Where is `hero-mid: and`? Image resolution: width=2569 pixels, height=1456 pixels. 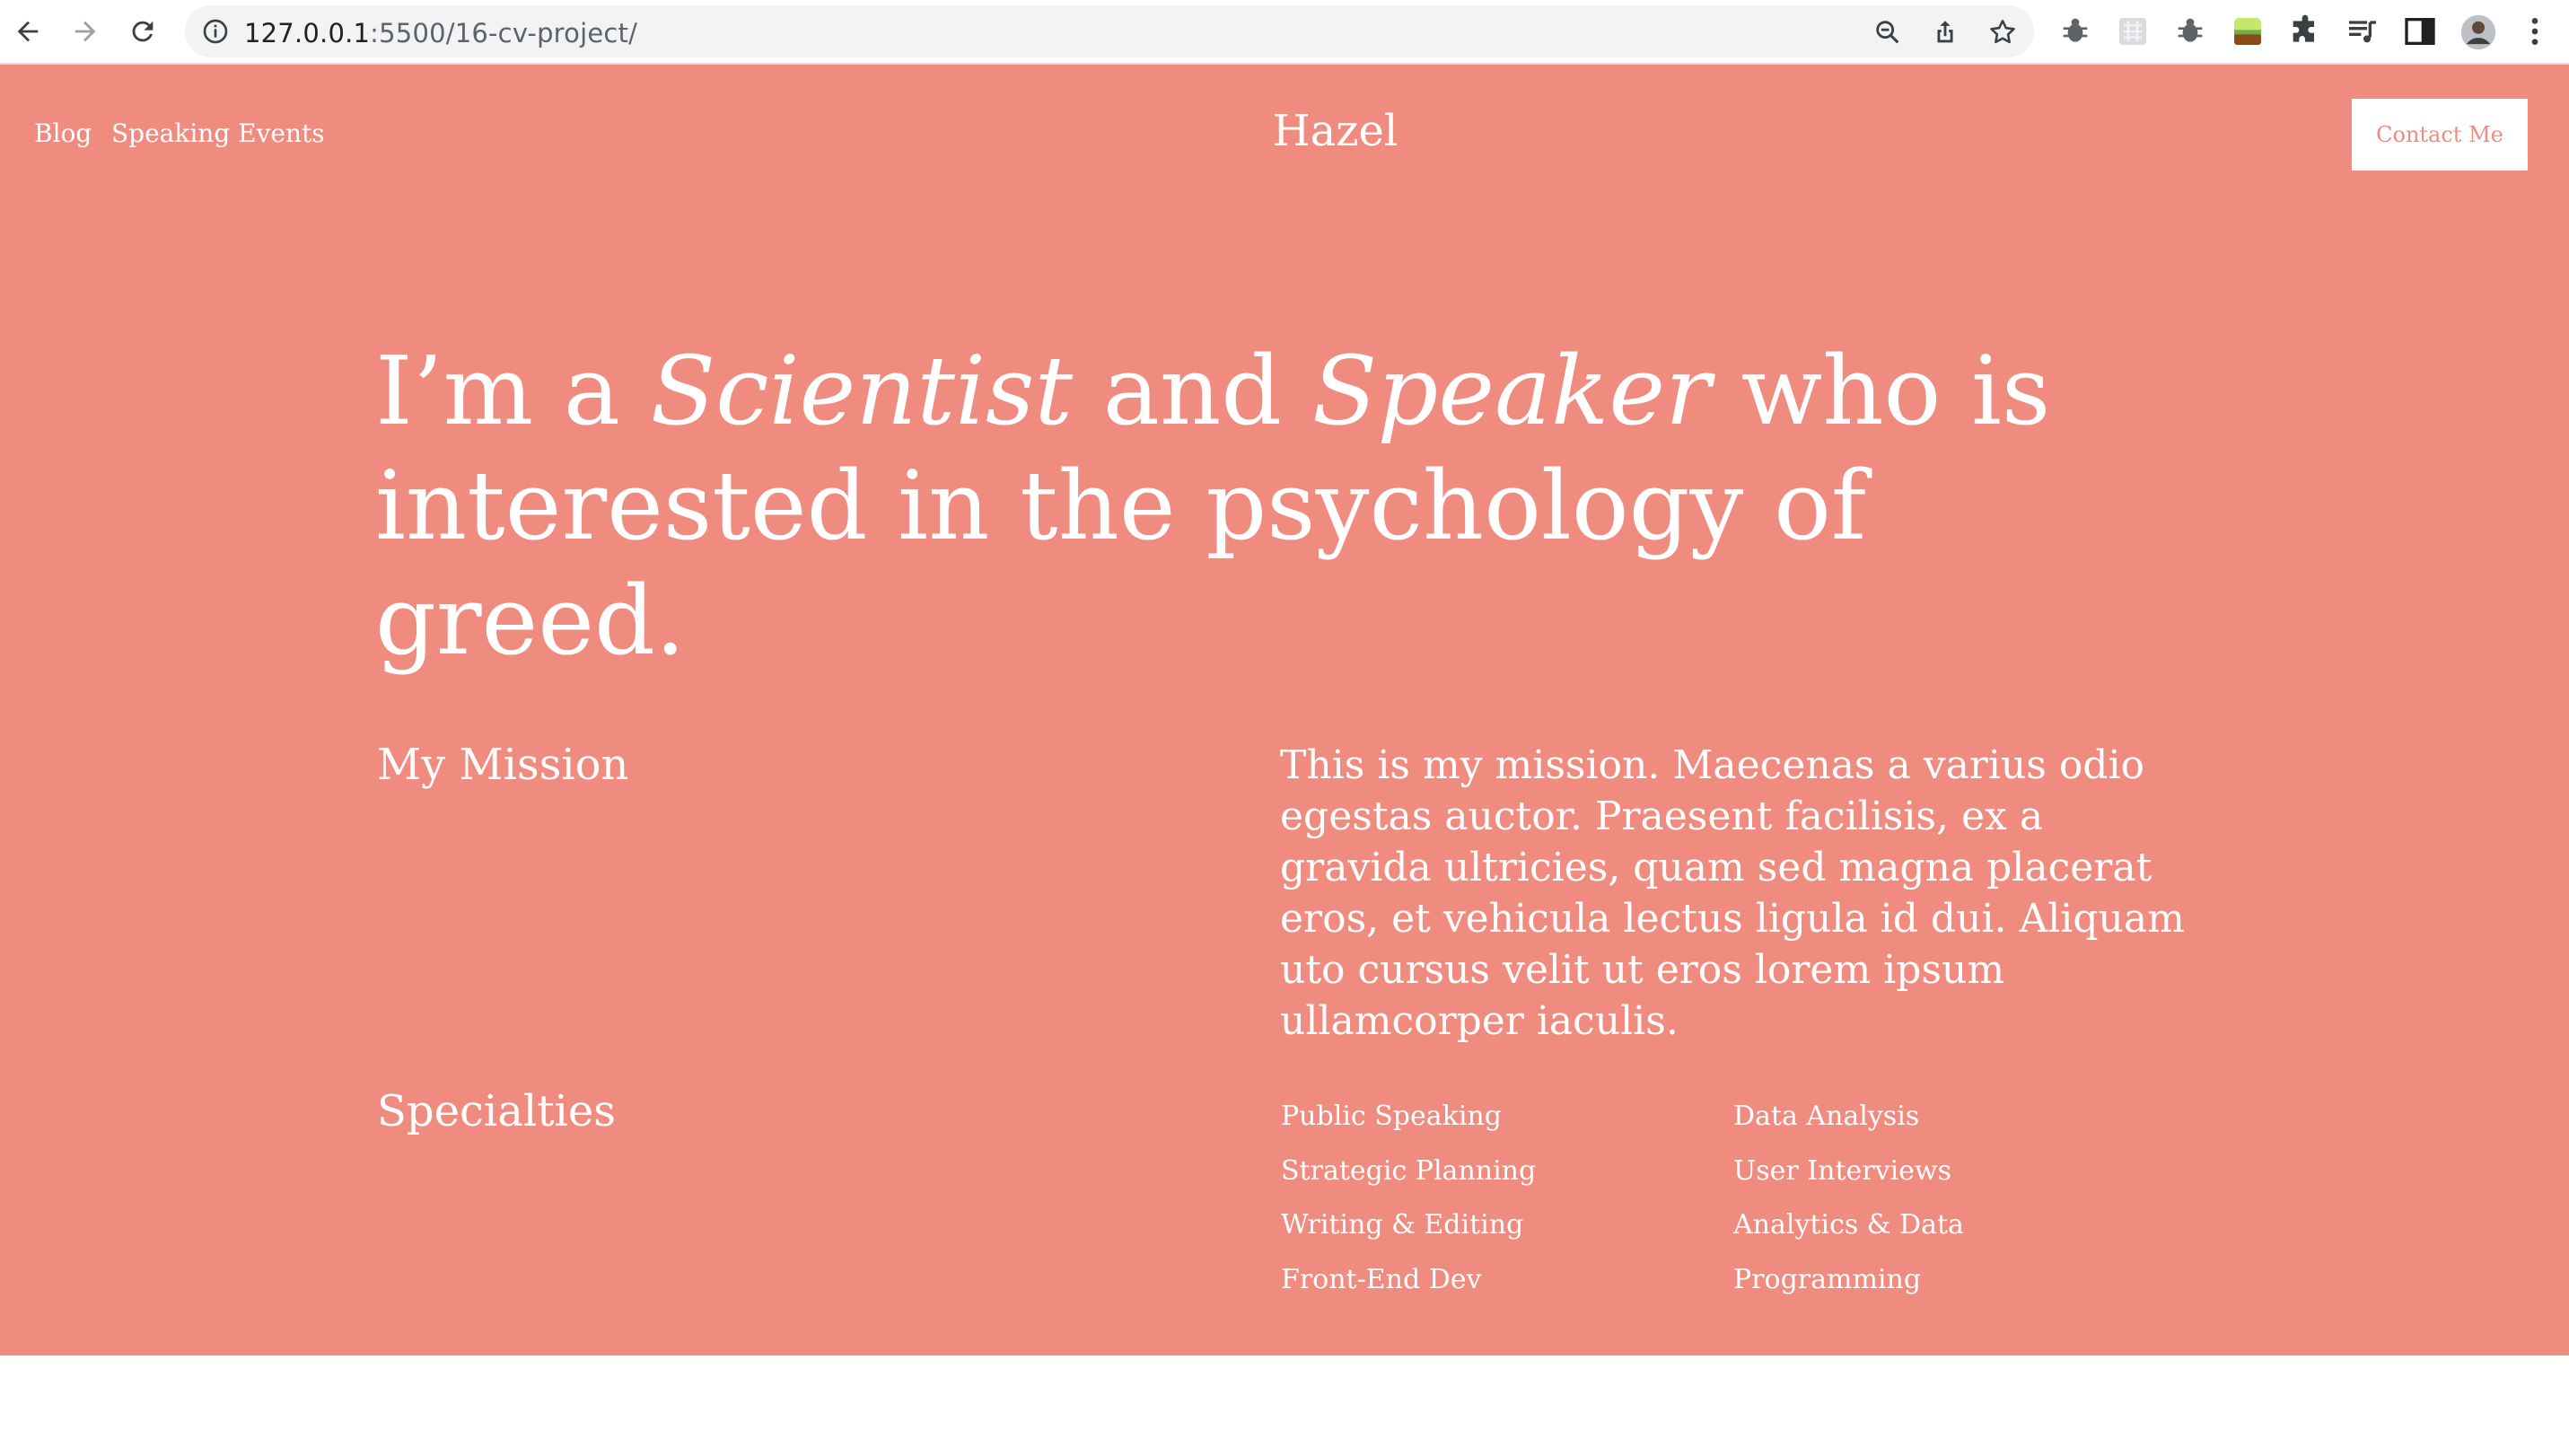
hero-mid: and is located at coordinates (1192, 391).